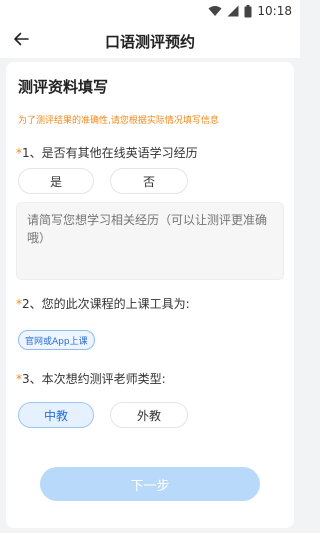 This screenshot has width=320, height=533. I want to click on question-3-label: *3、本次想约测评老师类型:, so click(91, 378).